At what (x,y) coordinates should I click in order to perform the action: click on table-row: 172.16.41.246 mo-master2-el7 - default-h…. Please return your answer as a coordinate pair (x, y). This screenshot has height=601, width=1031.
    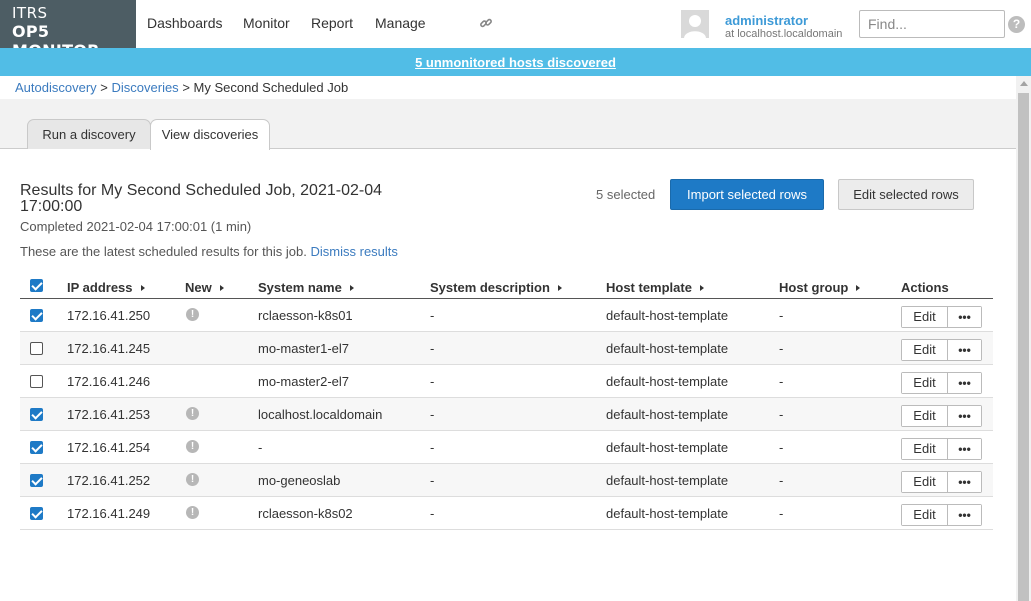
    Looking at the image, I should click on (506, 381).